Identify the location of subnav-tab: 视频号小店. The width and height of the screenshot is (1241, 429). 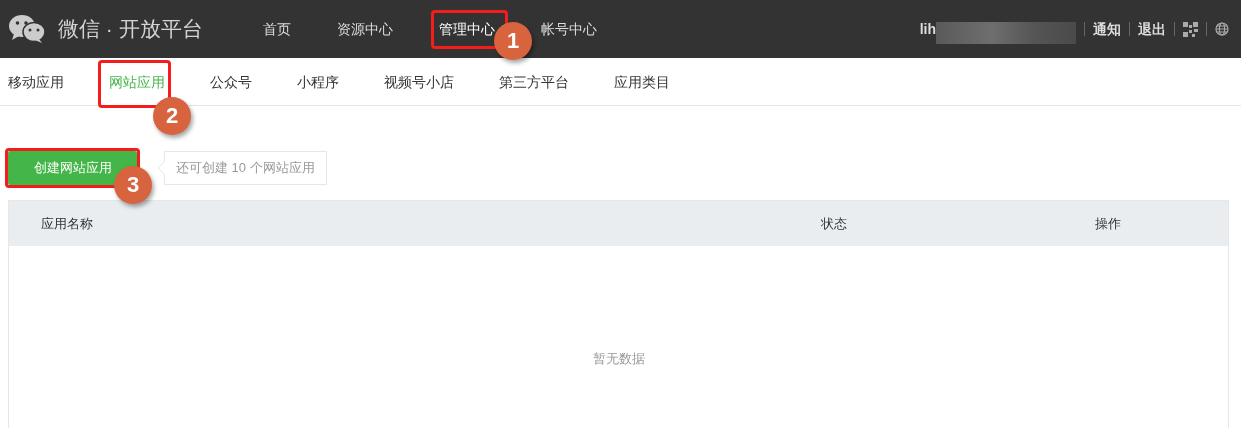
(419, 81).